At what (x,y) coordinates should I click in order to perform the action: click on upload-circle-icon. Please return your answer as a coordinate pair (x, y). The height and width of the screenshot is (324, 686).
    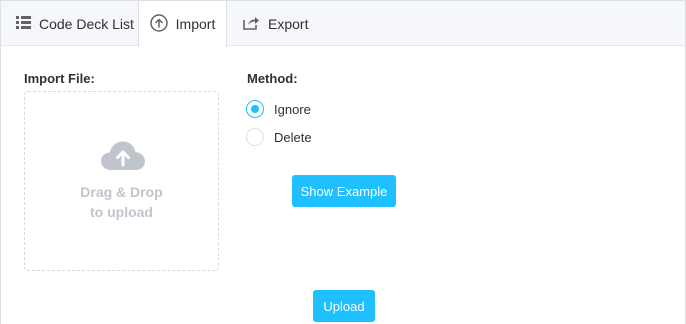
    Looking at the image, I should click on (158, 24).